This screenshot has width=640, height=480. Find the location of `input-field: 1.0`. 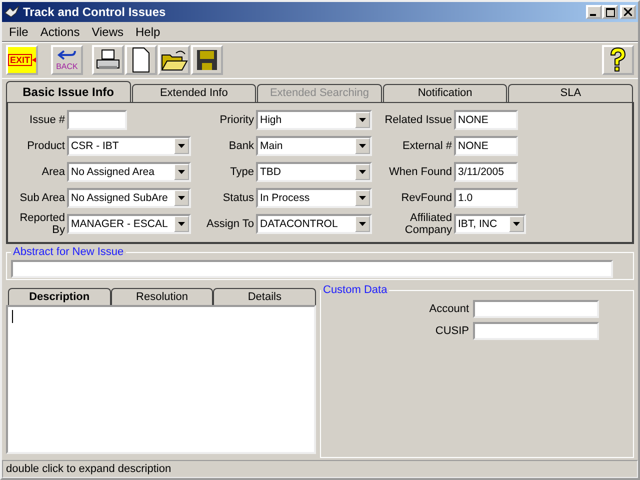

input-field: 1.0 is located at coordinates (486, 198).